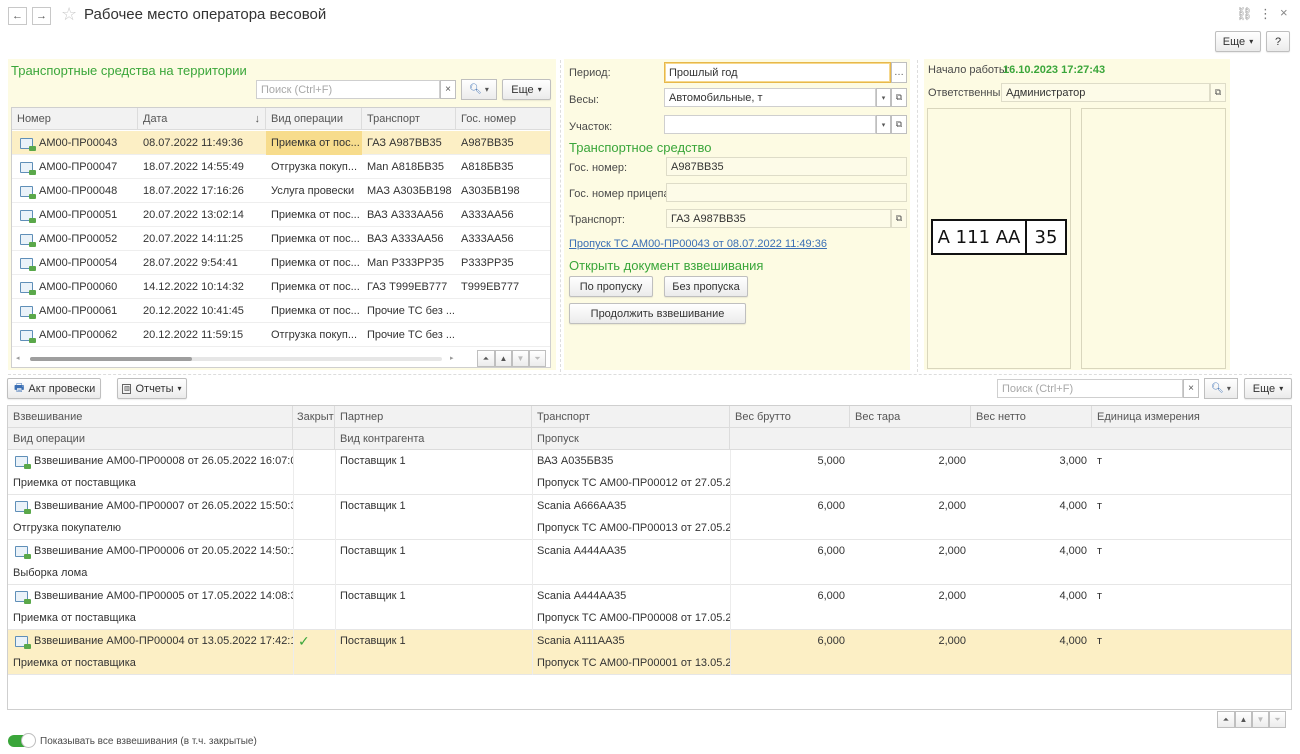 This screenshot has height=754, width=1300. What do you see at coordinates (1284, 12) in the screenshot?
I see `close-icon: ×` at bounding box center [1284, 12].